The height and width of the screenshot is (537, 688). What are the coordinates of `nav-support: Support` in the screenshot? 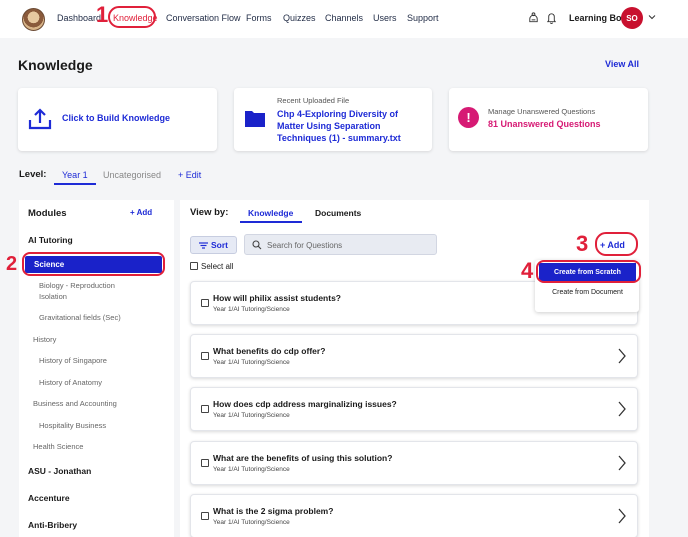 It's located at (423, 18).